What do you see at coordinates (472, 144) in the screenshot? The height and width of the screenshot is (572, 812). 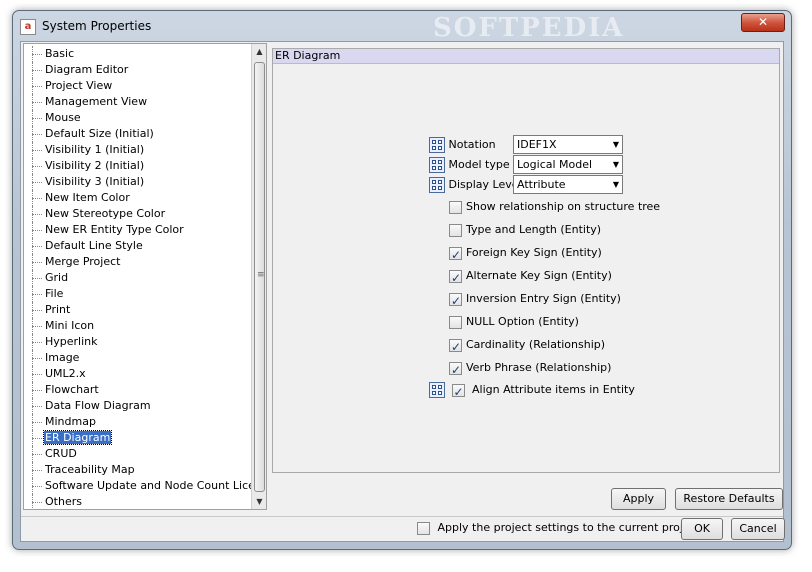 I see `notation-label: Notation` at bounding box center [472, 144].